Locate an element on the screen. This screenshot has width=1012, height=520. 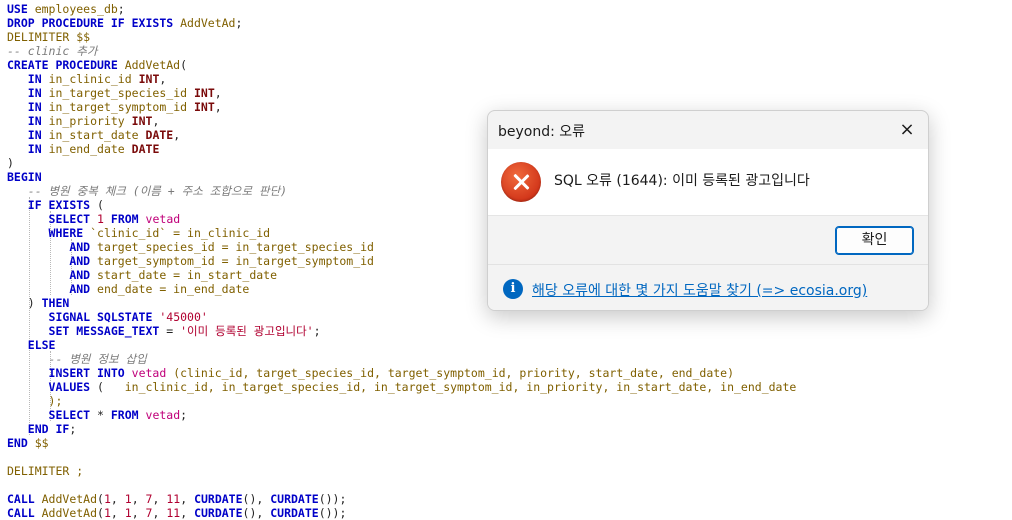
code-token: END IF is located at coordinates (48, 429).